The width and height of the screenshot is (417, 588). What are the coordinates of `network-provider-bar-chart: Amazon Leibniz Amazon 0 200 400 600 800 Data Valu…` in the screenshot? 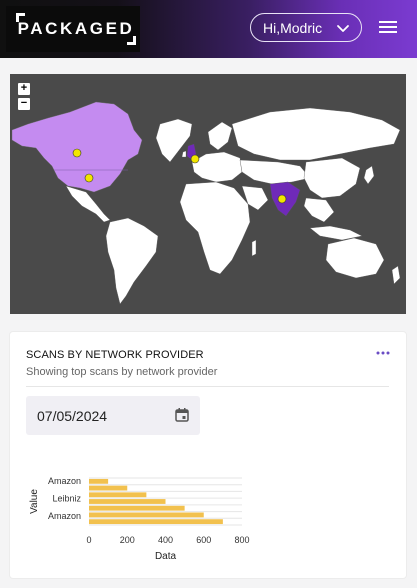 It's located at (139, 519).